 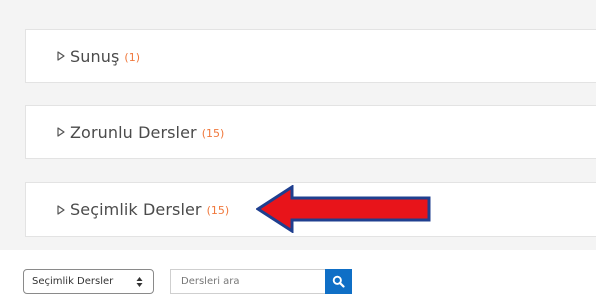 I want to click on course-search-input, so click(x=247, y=281).